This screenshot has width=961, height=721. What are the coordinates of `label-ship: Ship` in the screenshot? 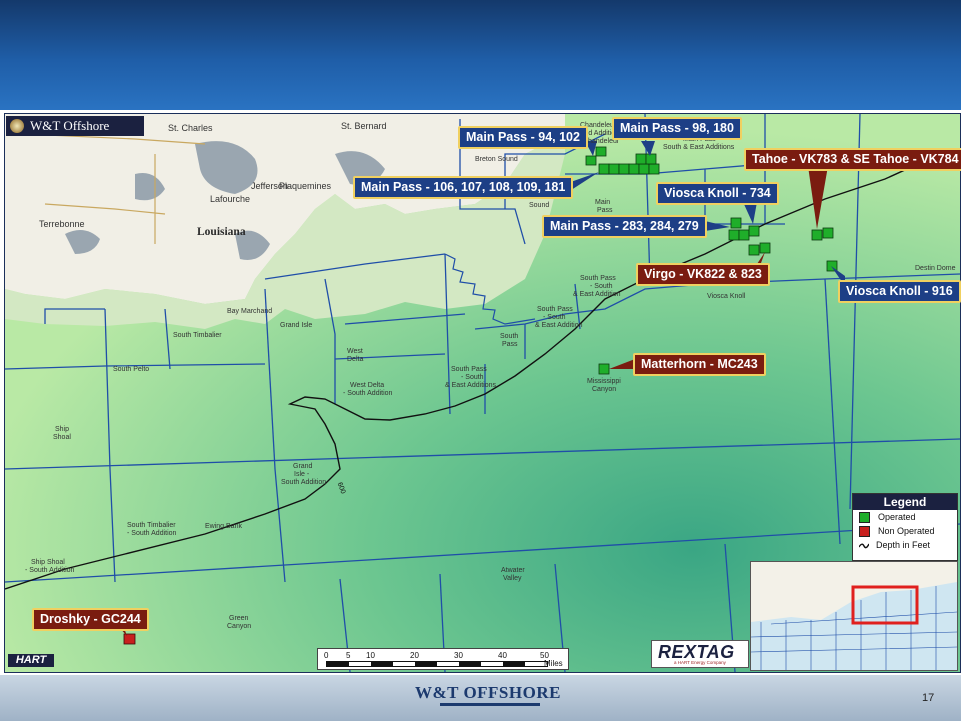 It's located at (62, 429).